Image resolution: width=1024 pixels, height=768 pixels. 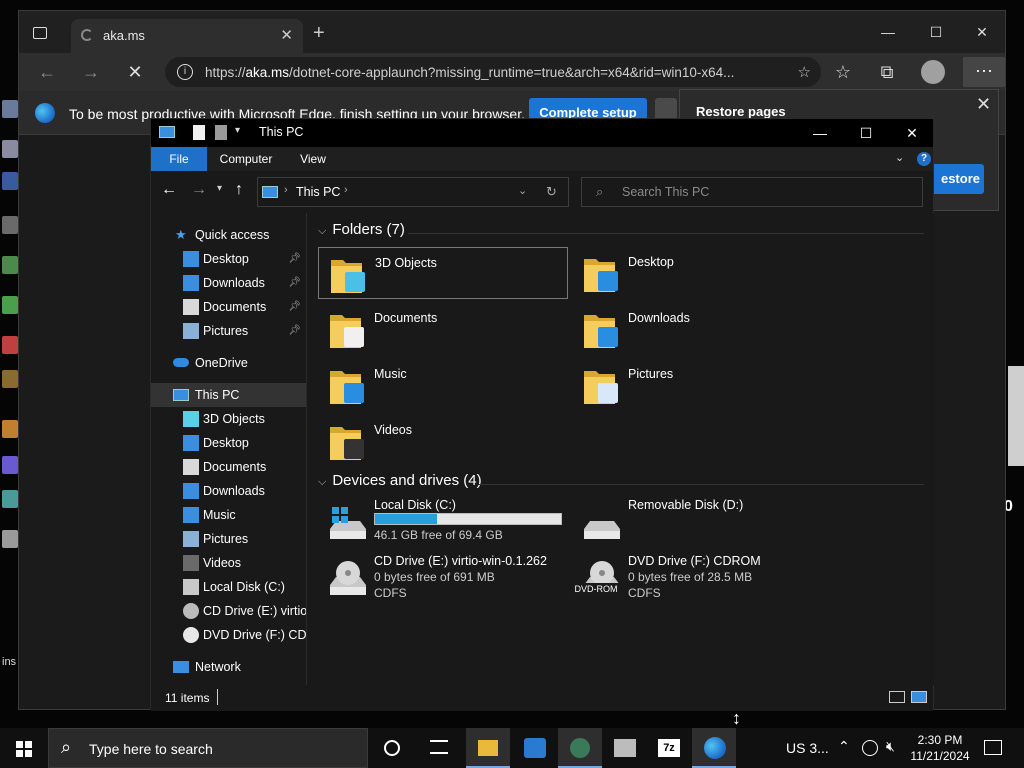 What do you see at coordinates (187, 36) in the screenshot?
I see `browser-tab: aka.ms ✕` at bounding box center [187, 36].